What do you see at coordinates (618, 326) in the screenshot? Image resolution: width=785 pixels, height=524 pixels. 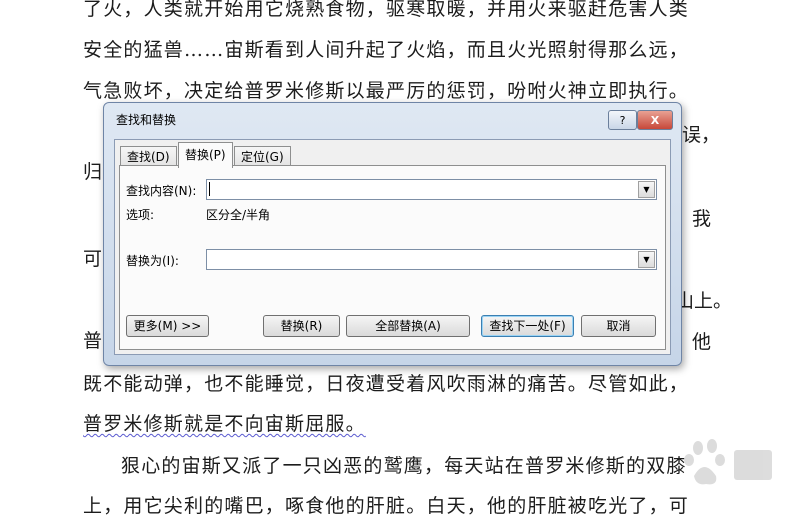 I see `cancel-button: 取消` at bounding box center [618, 326].